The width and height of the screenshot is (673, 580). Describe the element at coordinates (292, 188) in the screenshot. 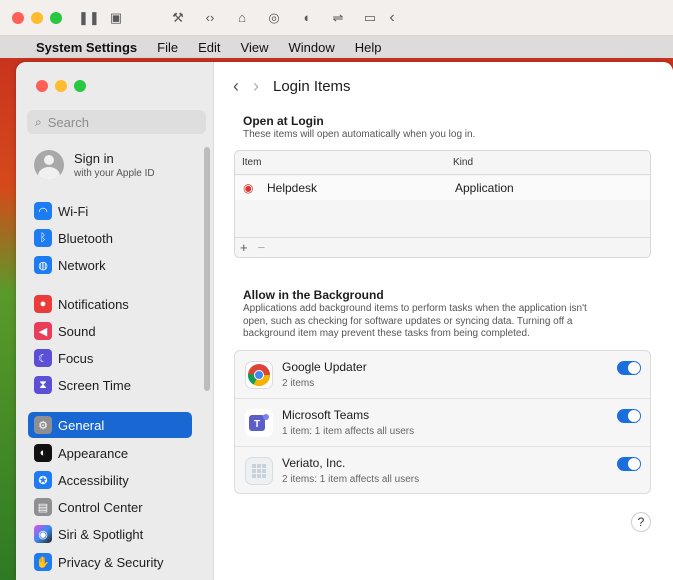

I see `row-item-name: Helpdesk` at that location.